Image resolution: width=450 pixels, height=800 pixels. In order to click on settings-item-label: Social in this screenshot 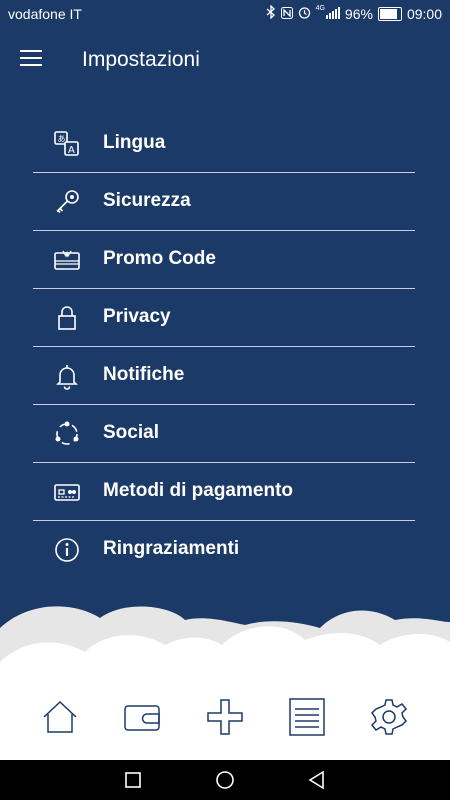, I will do `click(131, 432)`.